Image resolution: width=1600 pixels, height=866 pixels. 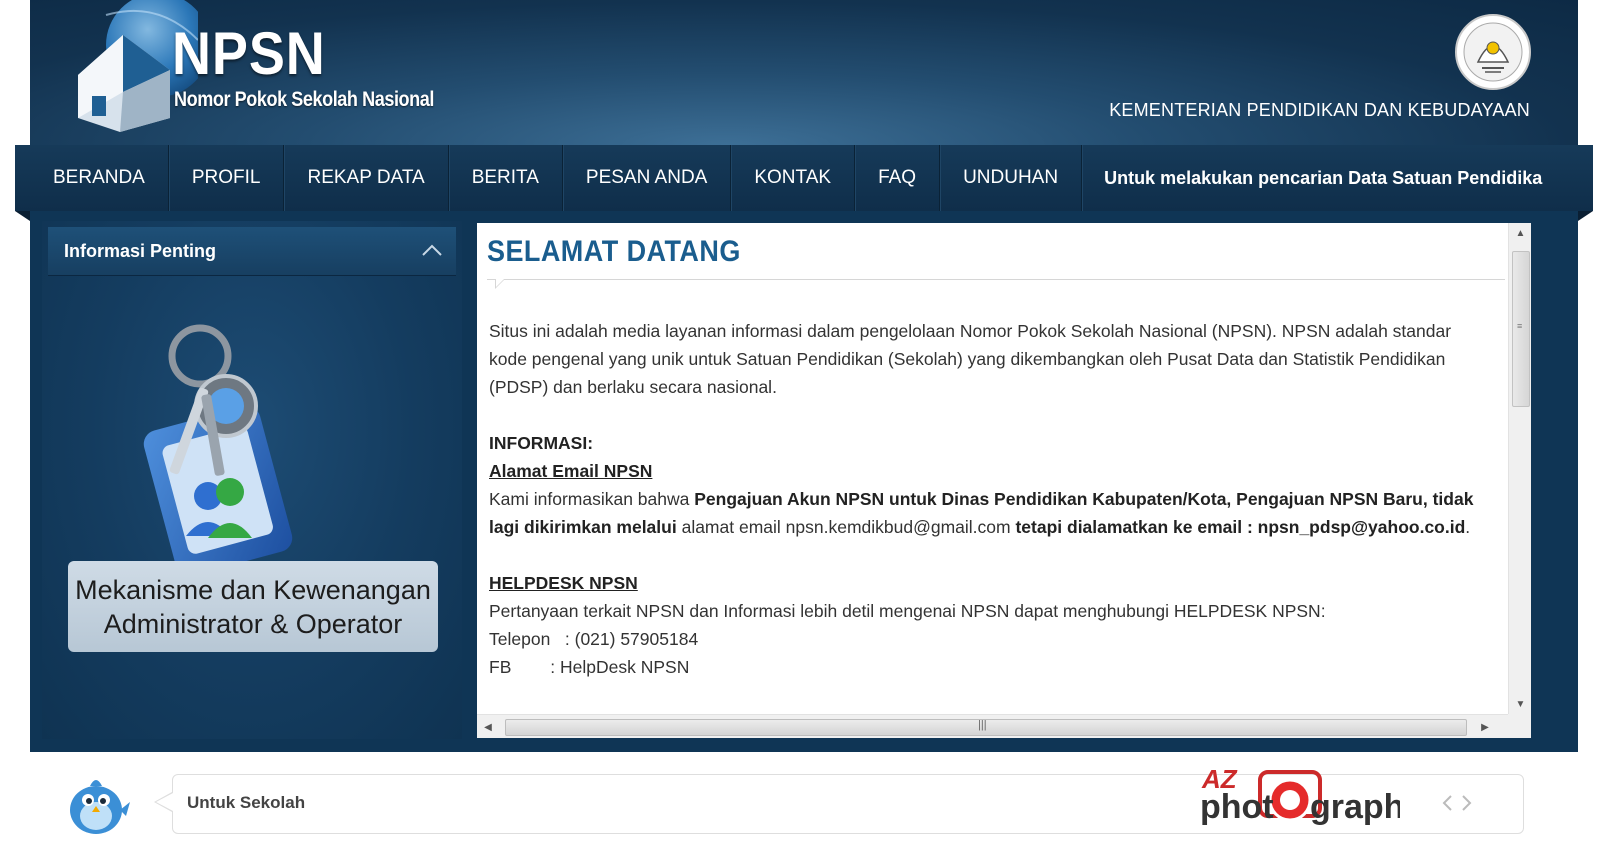 I want to click on vertical-scroll-thumb: ≡, so click(x=1521, y=329).